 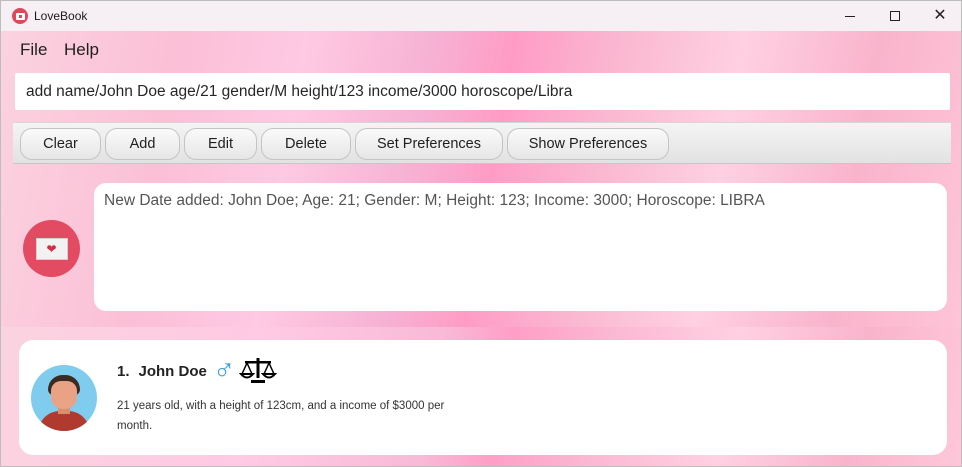 I want to click on close-icon: ✕, so click(x=940, y=15).